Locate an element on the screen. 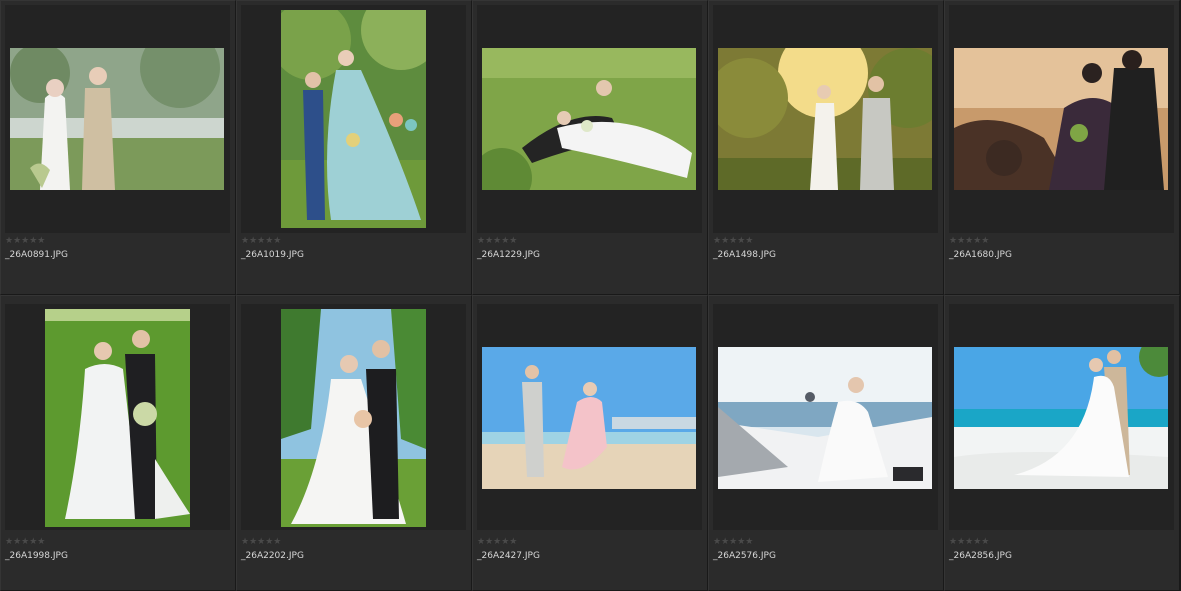  thumbnail-cell: ★★★★★ _26A2202.JPG is located at coordinates (354, 443).